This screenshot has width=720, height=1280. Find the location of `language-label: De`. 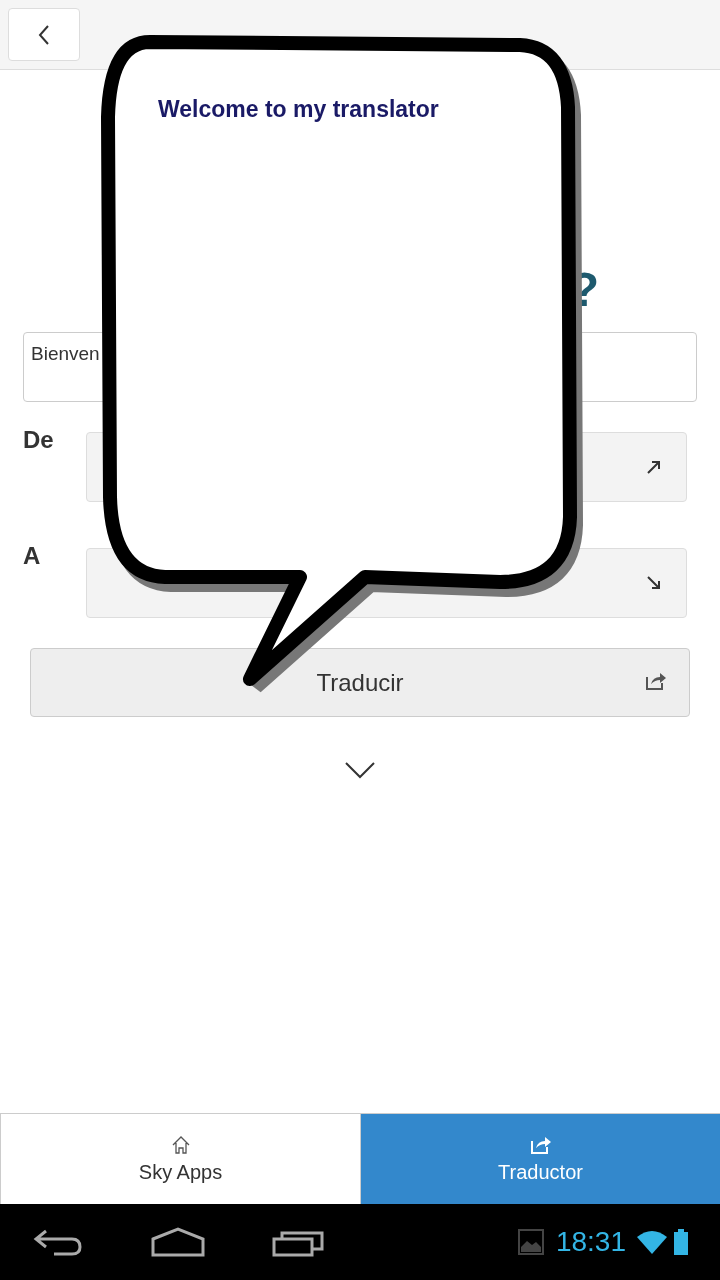

language-label: De is located at coordinates (39, 440).